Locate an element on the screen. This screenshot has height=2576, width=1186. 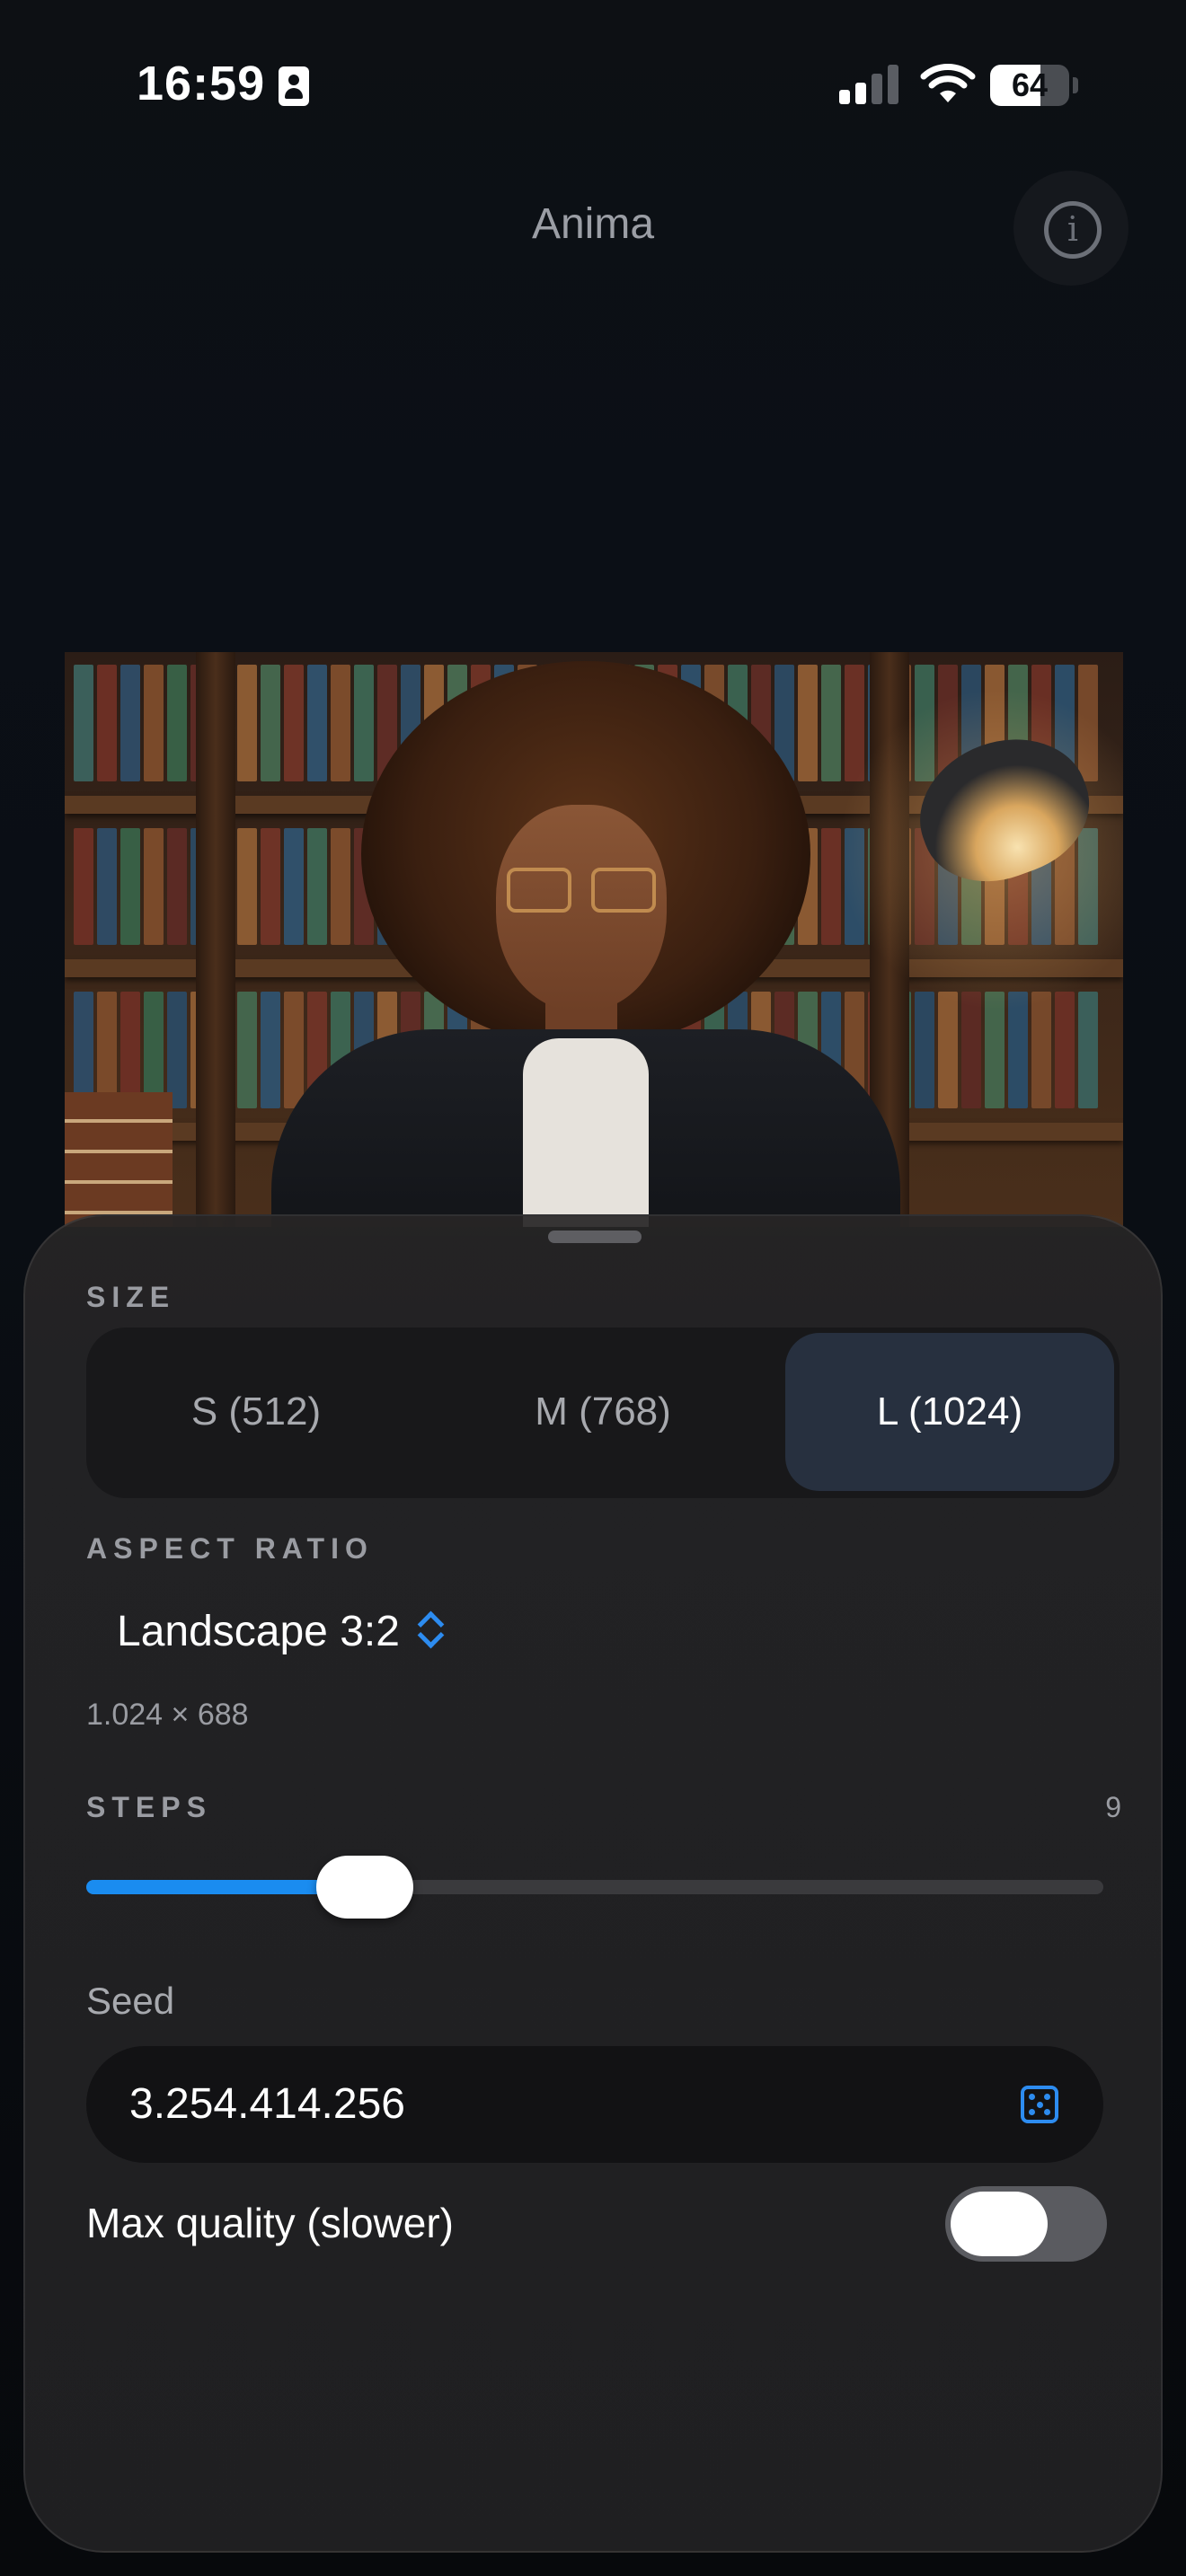
size-section-label: SIZE is located at coordinates (131, 1297).